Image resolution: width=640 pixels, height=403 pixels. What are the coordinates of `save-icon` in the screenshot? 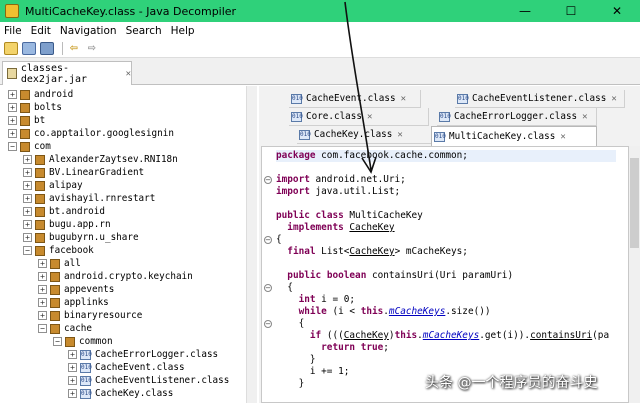 It's located at (47, 48).